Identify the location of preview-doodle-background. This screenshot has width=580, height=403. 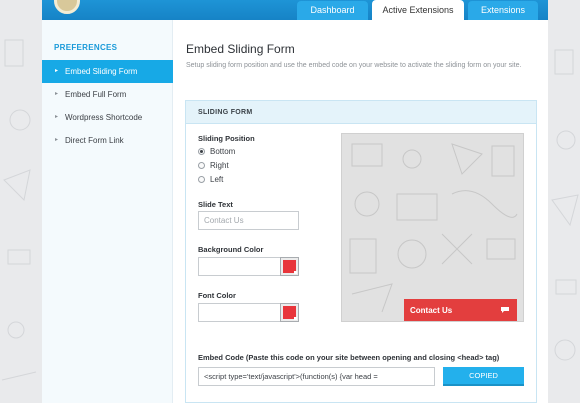
(433, 228).